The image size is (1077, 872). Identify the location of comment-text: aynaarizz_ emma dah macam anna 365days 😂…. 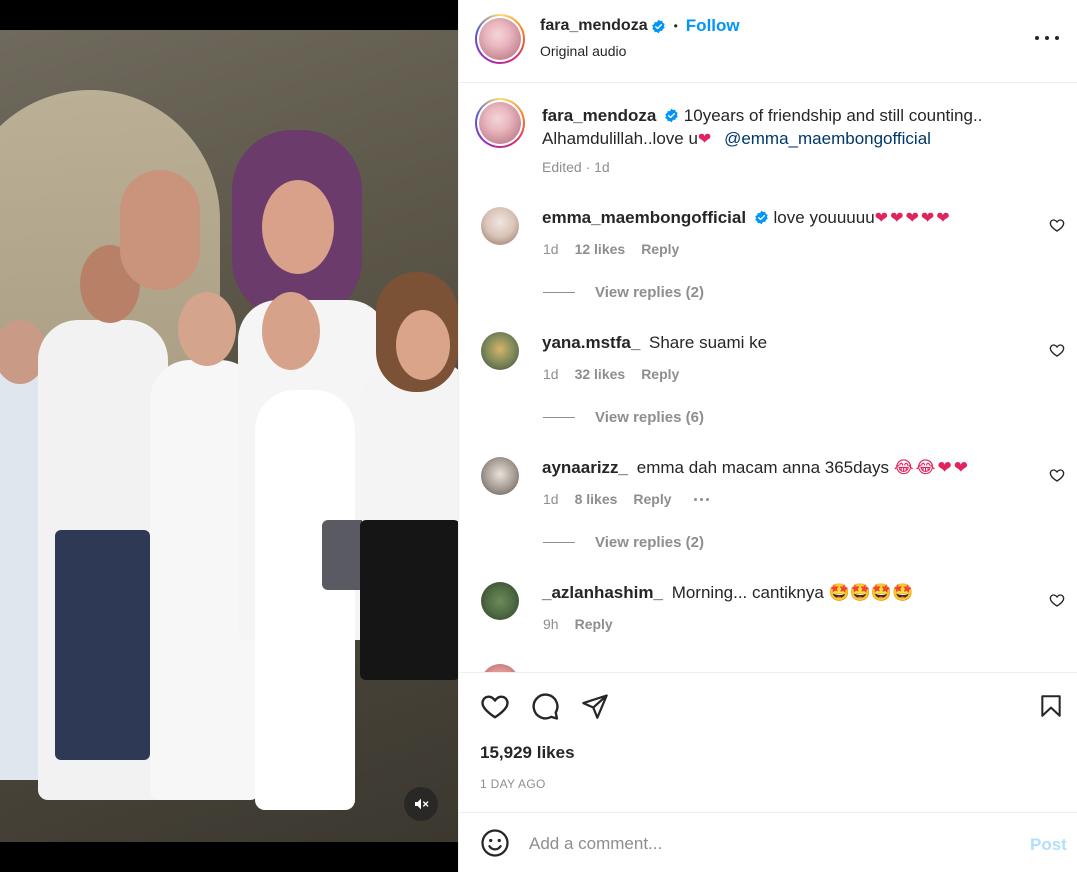
(756, 467).